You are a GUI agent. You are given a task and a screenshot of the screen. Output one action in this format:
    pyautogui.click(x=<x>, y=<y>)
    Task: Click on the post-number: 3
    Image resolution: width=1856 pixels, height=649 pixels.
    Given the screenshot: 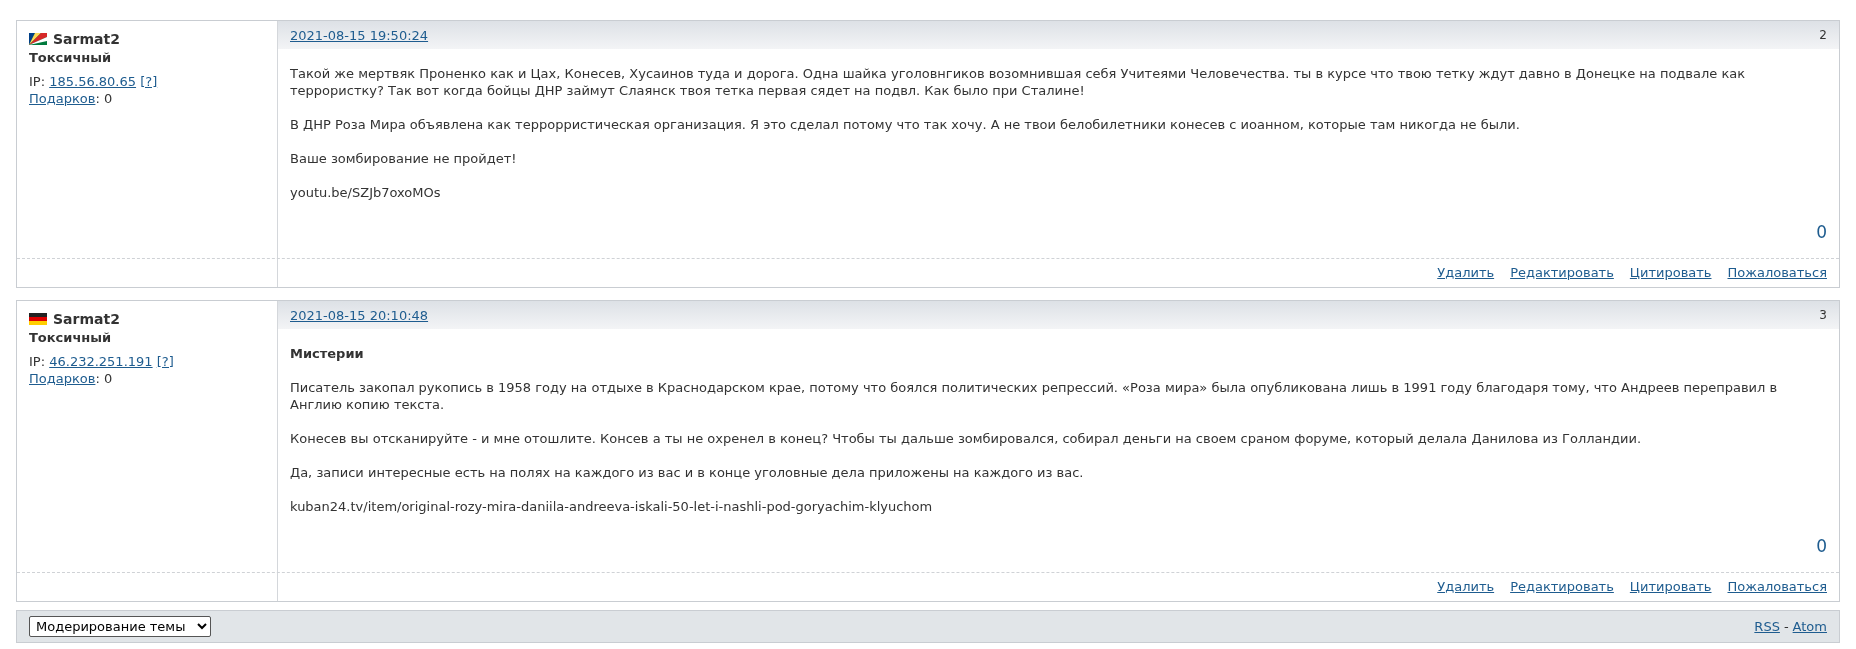 What is the action you would take?
    pyautogui.click(x=1823, y=315)
    